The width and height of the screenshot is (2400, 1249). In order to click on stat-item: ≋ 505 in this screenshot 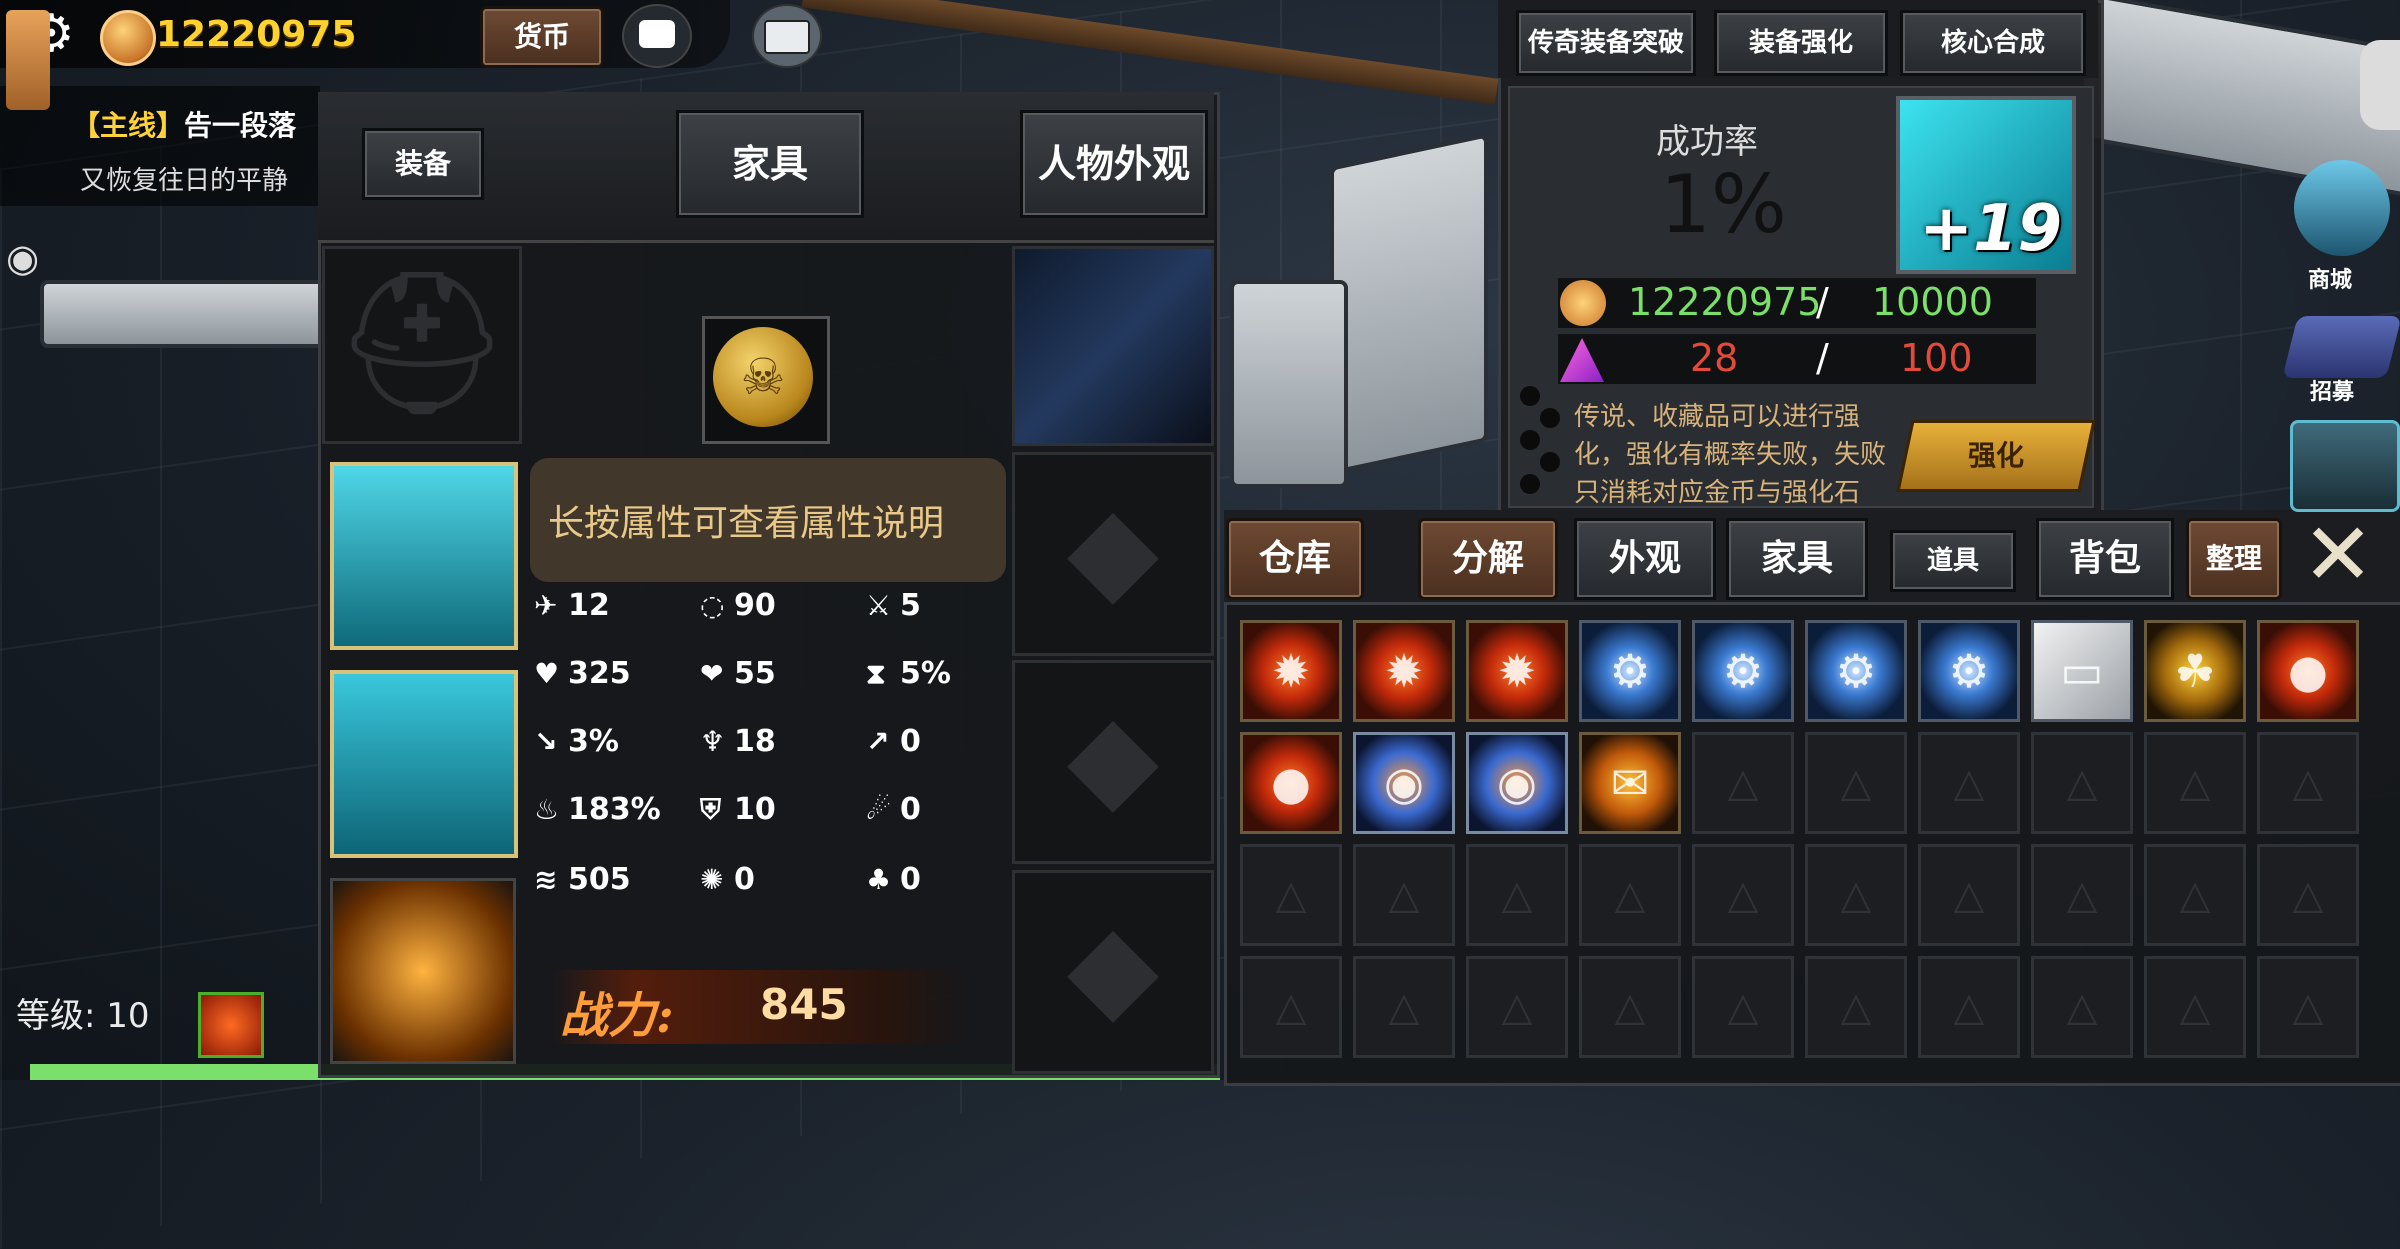, I will do `click(582, 879)`.